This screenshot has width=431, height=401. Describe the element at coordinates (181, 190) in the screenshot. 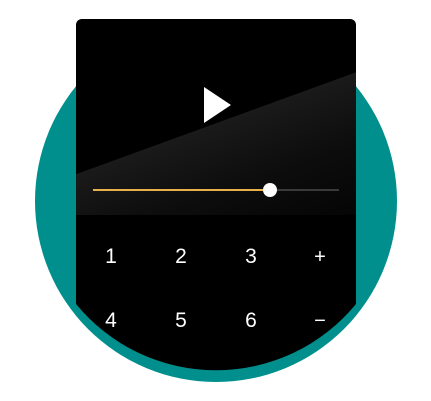

I see `seek-progress-fill` at that location.